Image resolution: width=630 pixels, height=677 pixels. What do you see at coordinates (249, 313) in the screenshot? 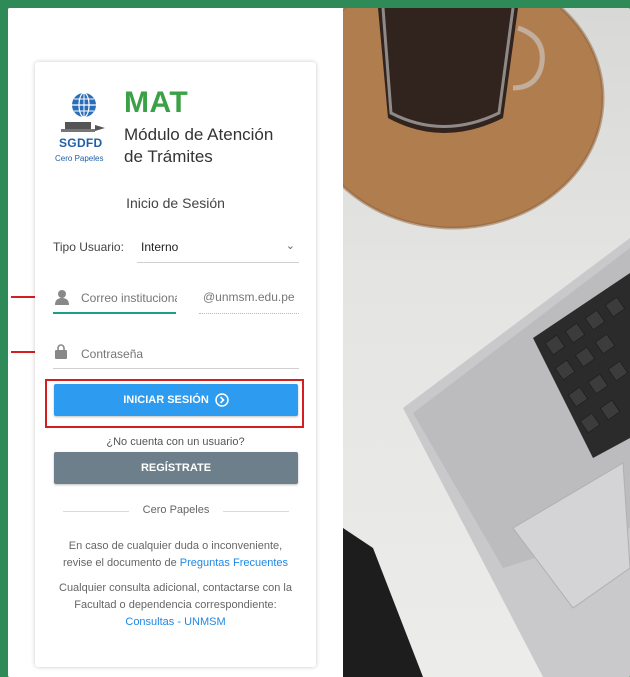
I see `domain-underline` at bounding box center [249, 313].